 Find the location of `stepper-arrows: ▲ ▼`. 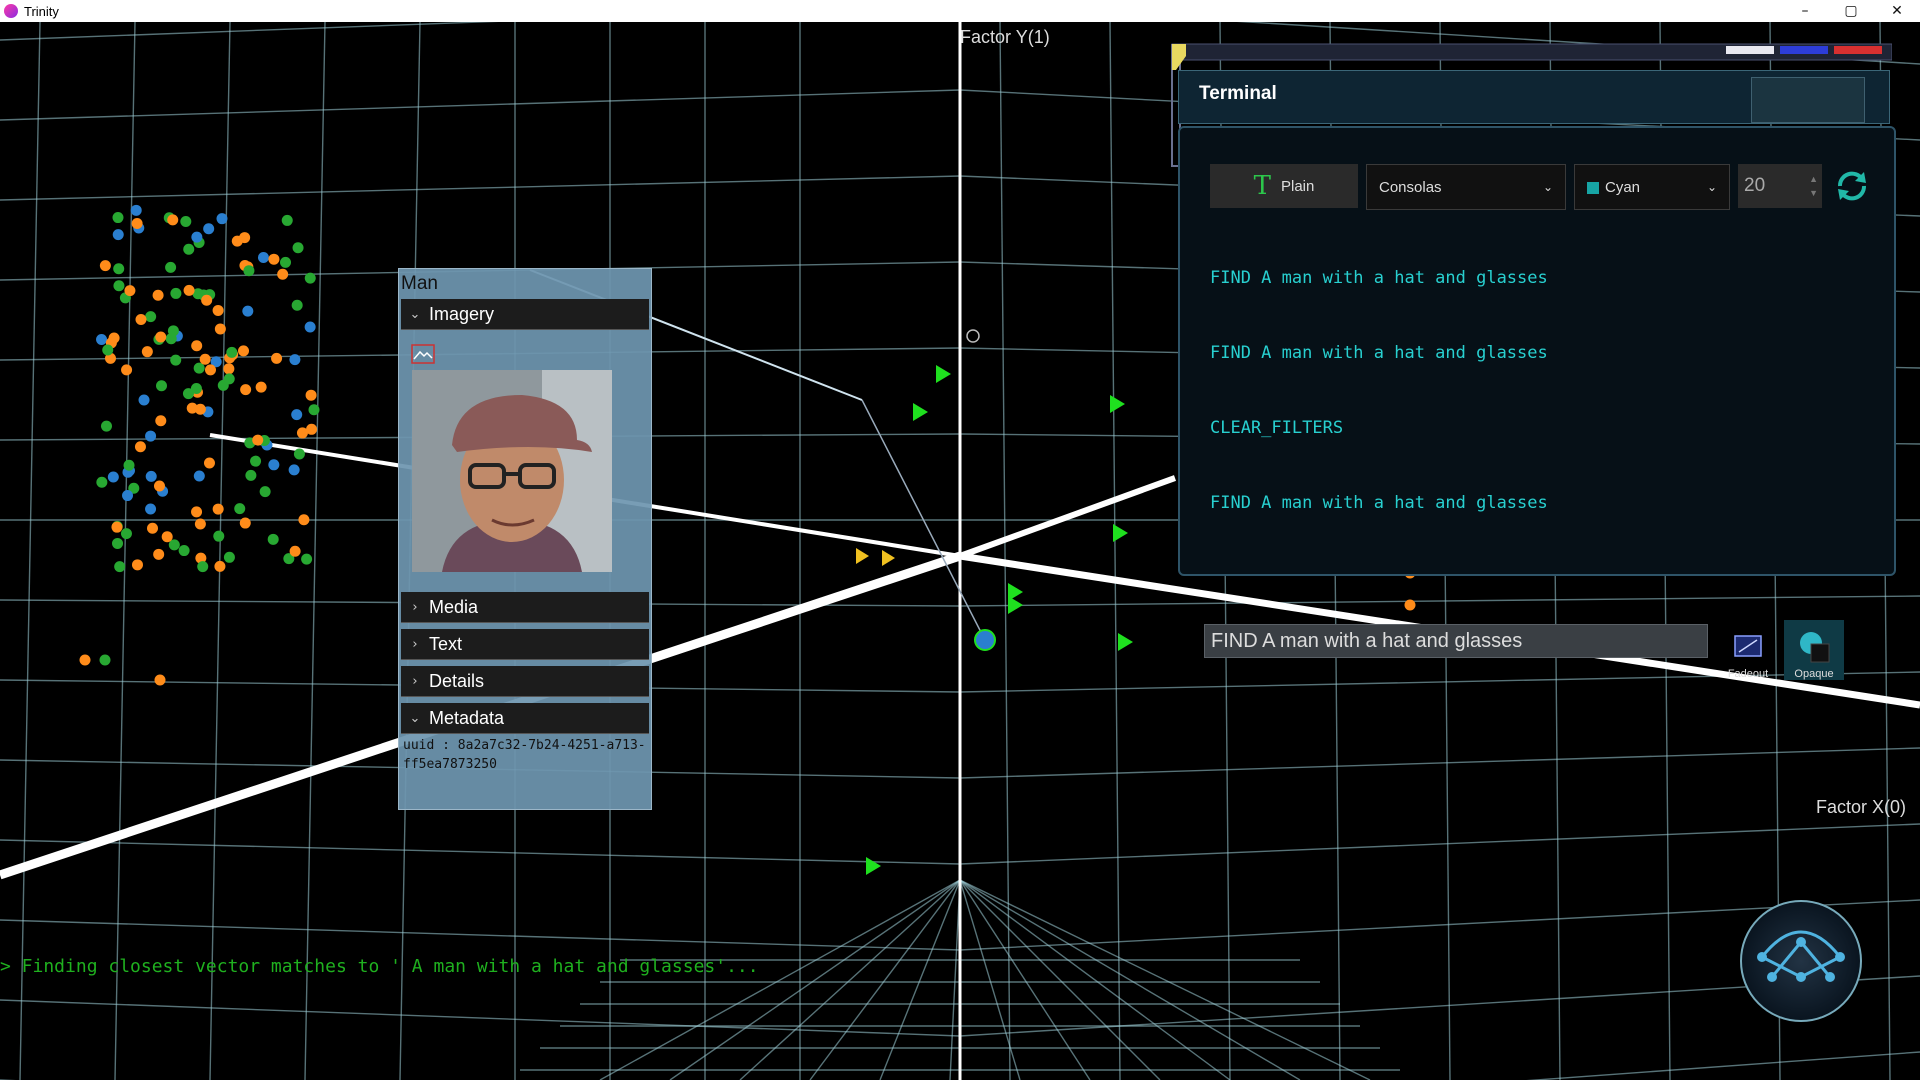

stepper-arrows: ▲ ▼ is located at coordinates (1813, 186).